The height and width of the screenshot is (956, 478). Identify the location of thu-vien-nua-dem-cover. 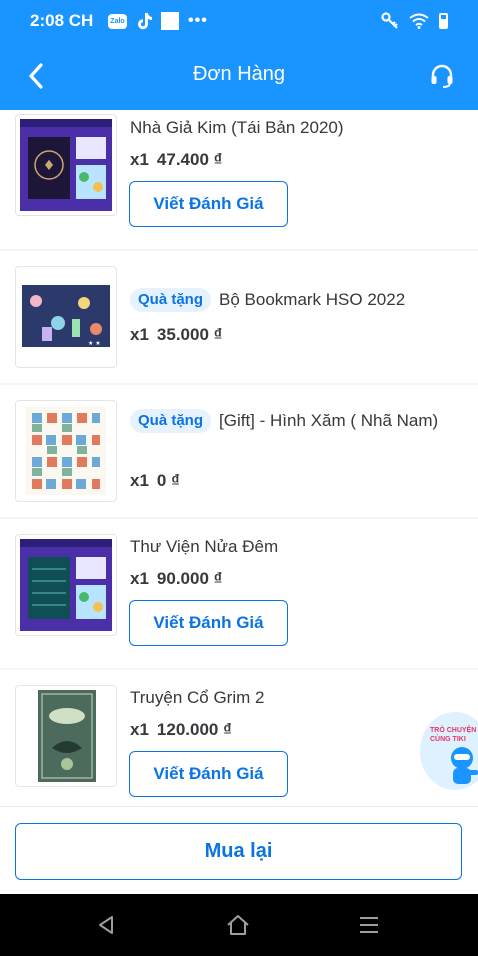
(66, 585).